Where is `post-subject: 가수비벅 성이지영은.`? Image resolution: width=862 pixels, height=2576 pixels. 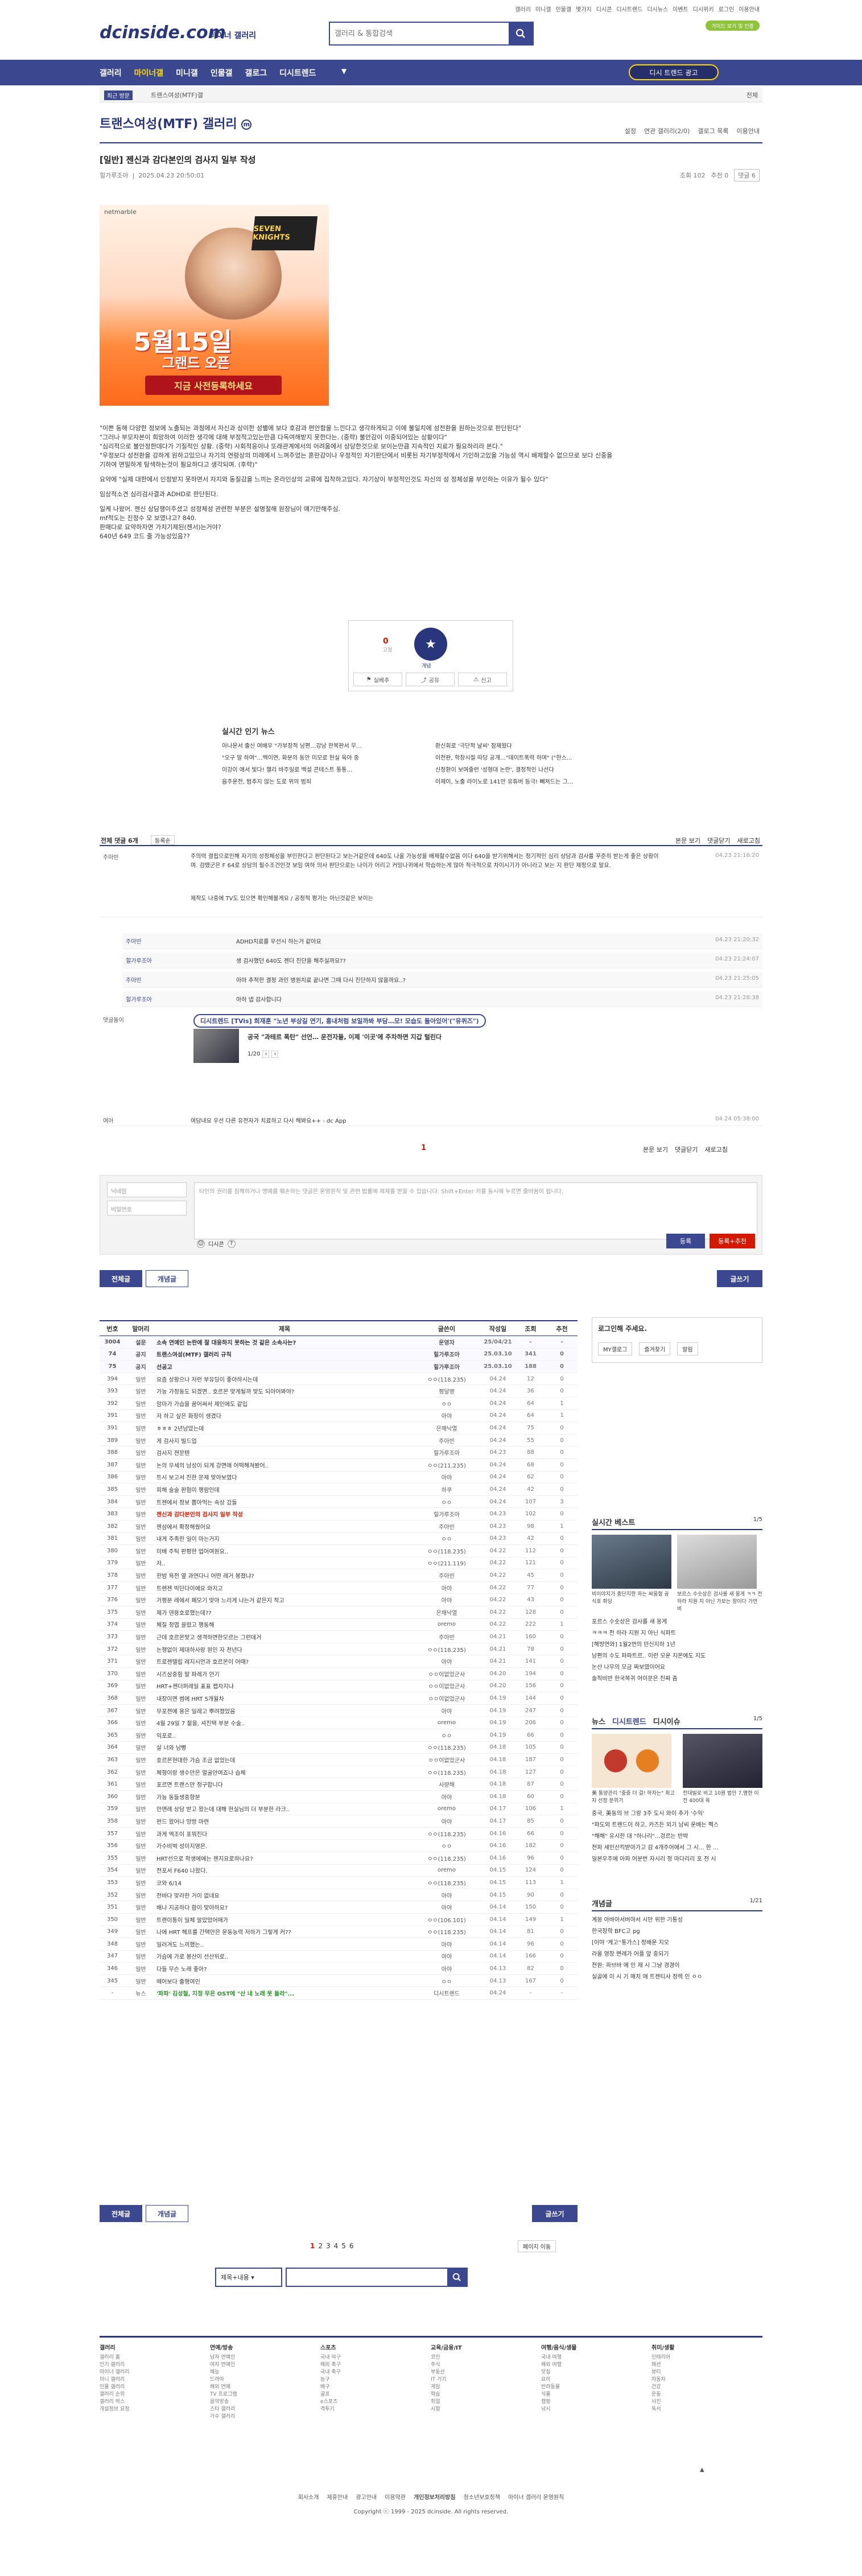
post-subject: 가수비벅 성이지영은. is located at coordinates (284, 1846).